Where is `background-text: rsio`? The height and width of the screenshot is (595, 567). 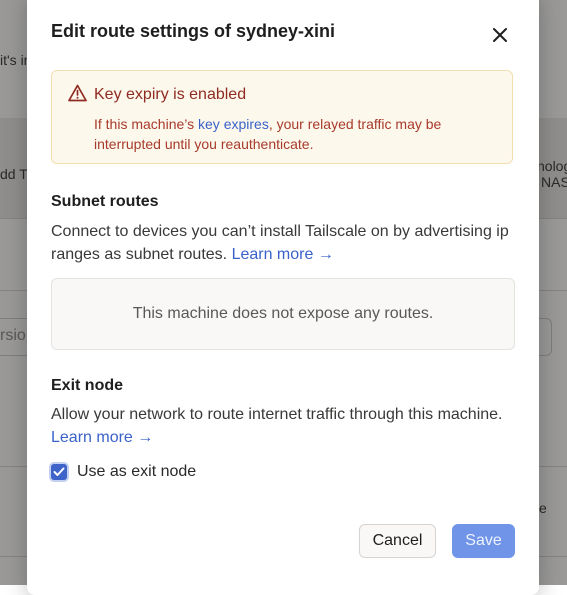 background-text: rsio is located at coordinates (13, 335).